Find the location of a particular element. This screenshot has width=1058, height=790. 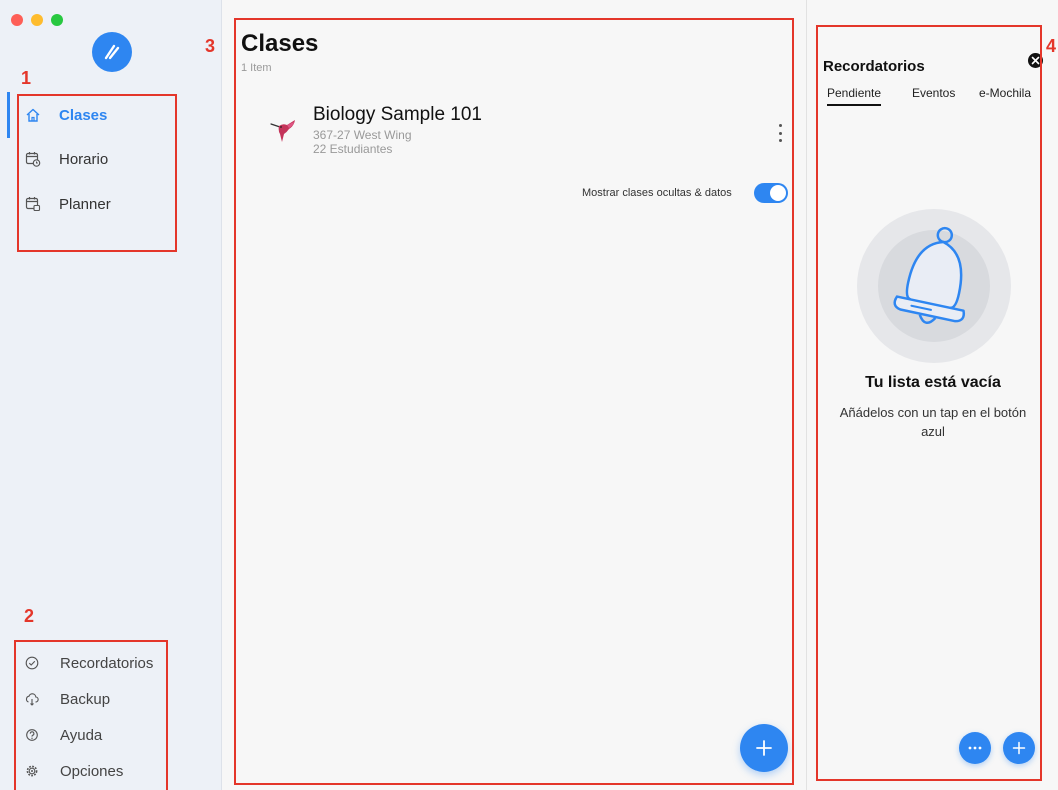

active-nav-indicator is located at coordinates (8, 115).